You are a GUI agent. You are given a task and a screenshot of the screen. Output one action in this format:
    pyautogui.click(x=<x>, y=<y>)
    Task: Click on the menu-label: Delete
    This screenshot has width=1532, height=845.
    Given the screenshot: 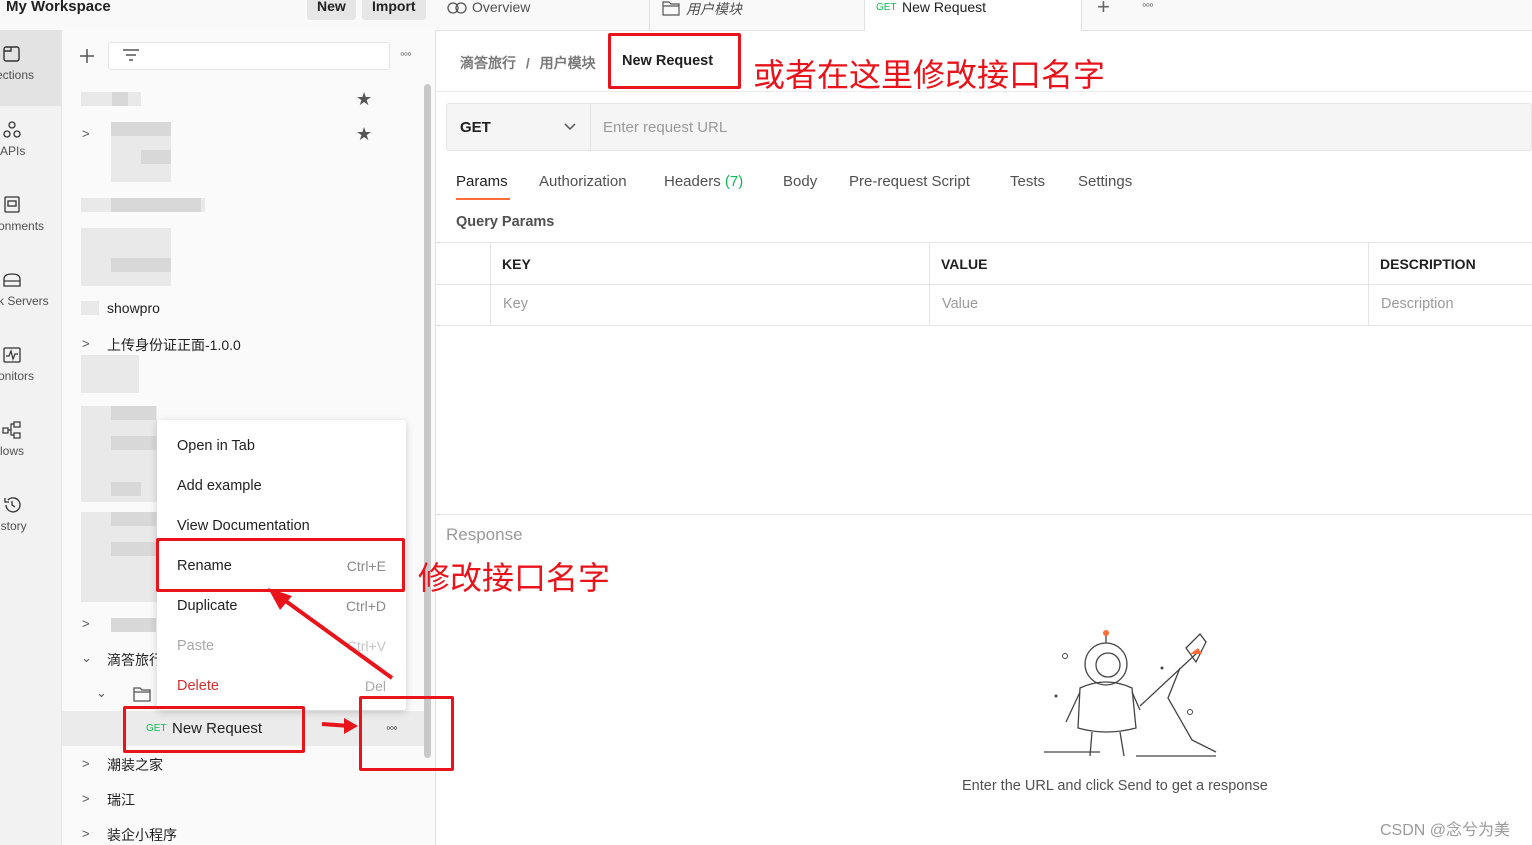 What is the action you would take?
    pyautogui.click(x=198, y=686)
    